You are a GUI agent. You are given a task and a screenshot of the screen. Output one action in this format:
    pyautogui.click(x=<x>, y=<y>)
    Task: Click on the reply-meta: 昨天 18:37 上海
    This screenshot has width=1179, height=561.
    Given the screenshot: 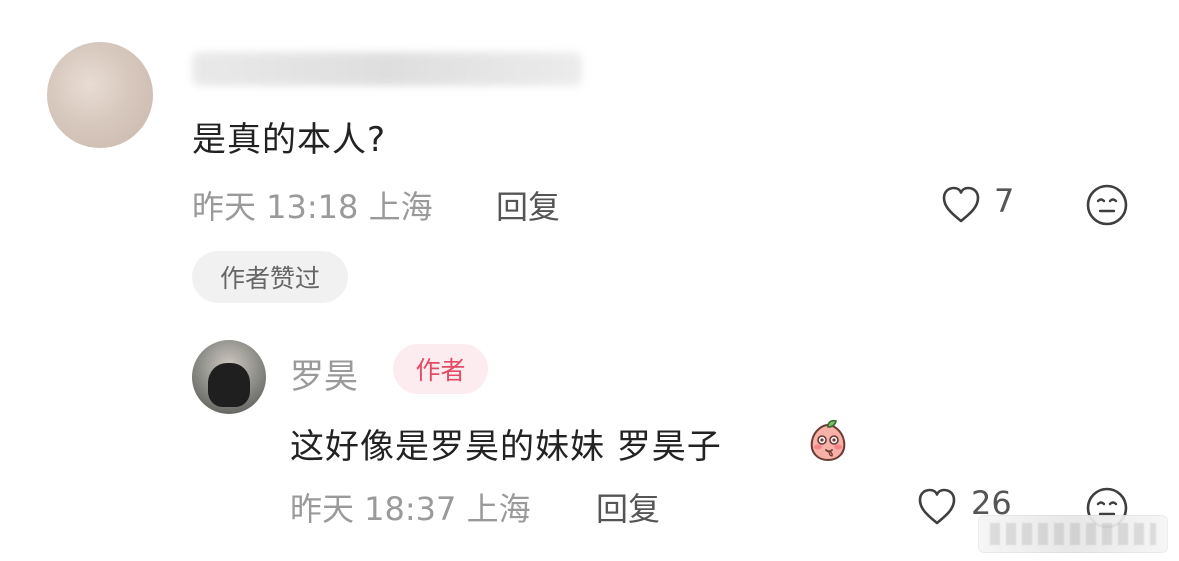 What is the action you would take?
    pyautogui.click(x=410, y=509)
    